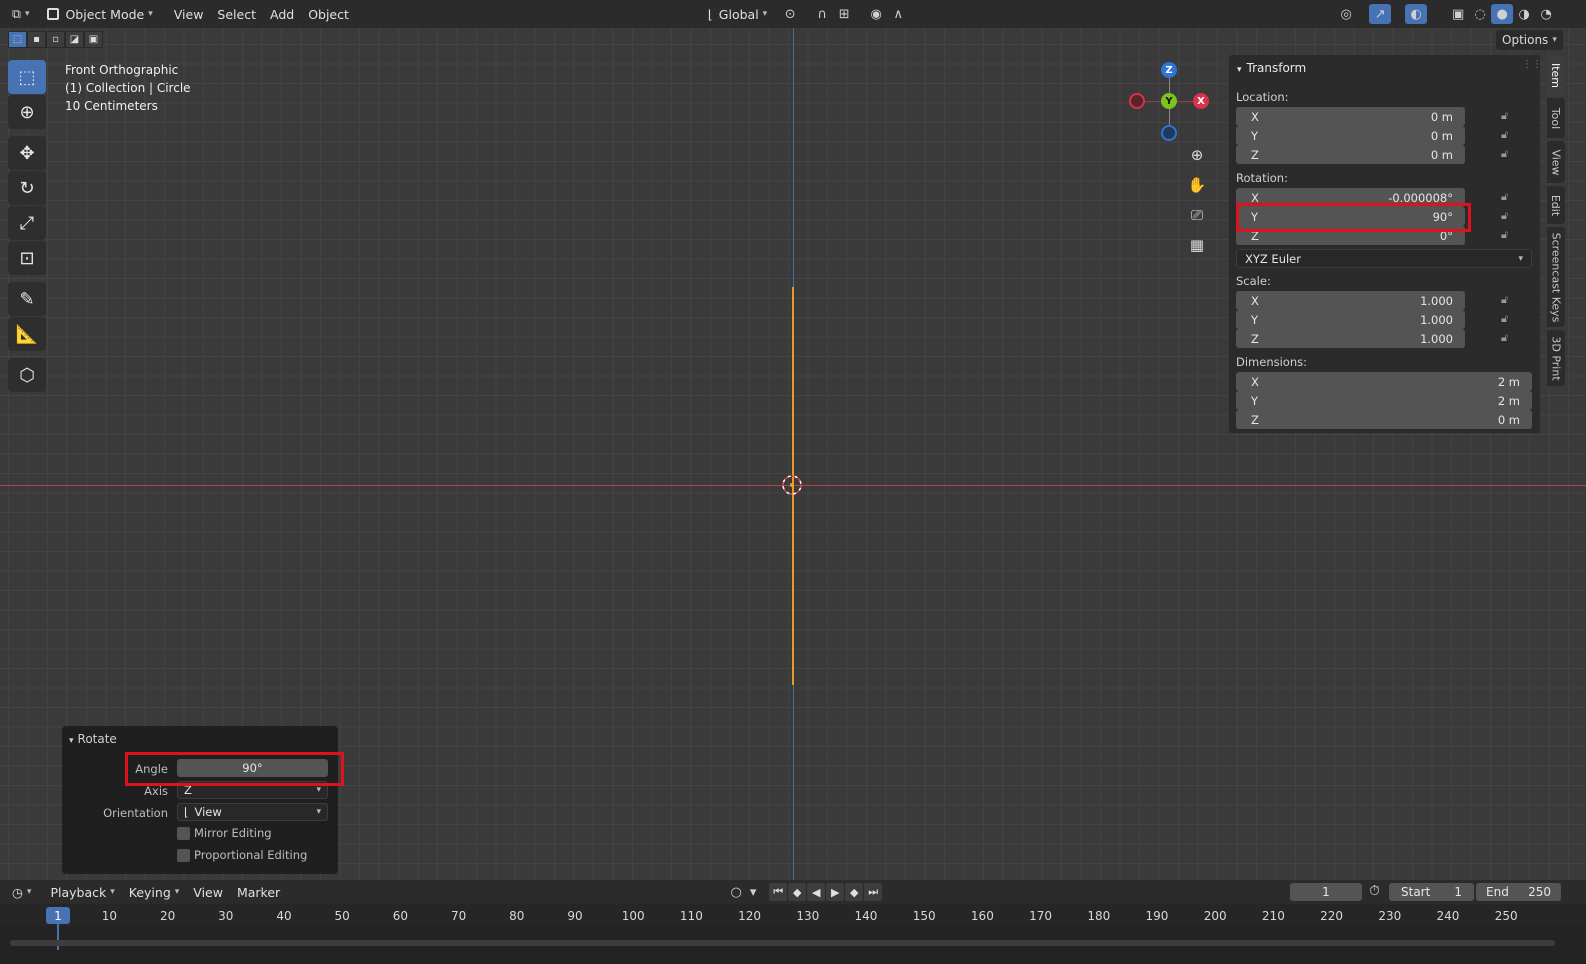  Describe the element at coordinates (782, 943) in the screenshot. I see `timeline-scrollbar` at that location.